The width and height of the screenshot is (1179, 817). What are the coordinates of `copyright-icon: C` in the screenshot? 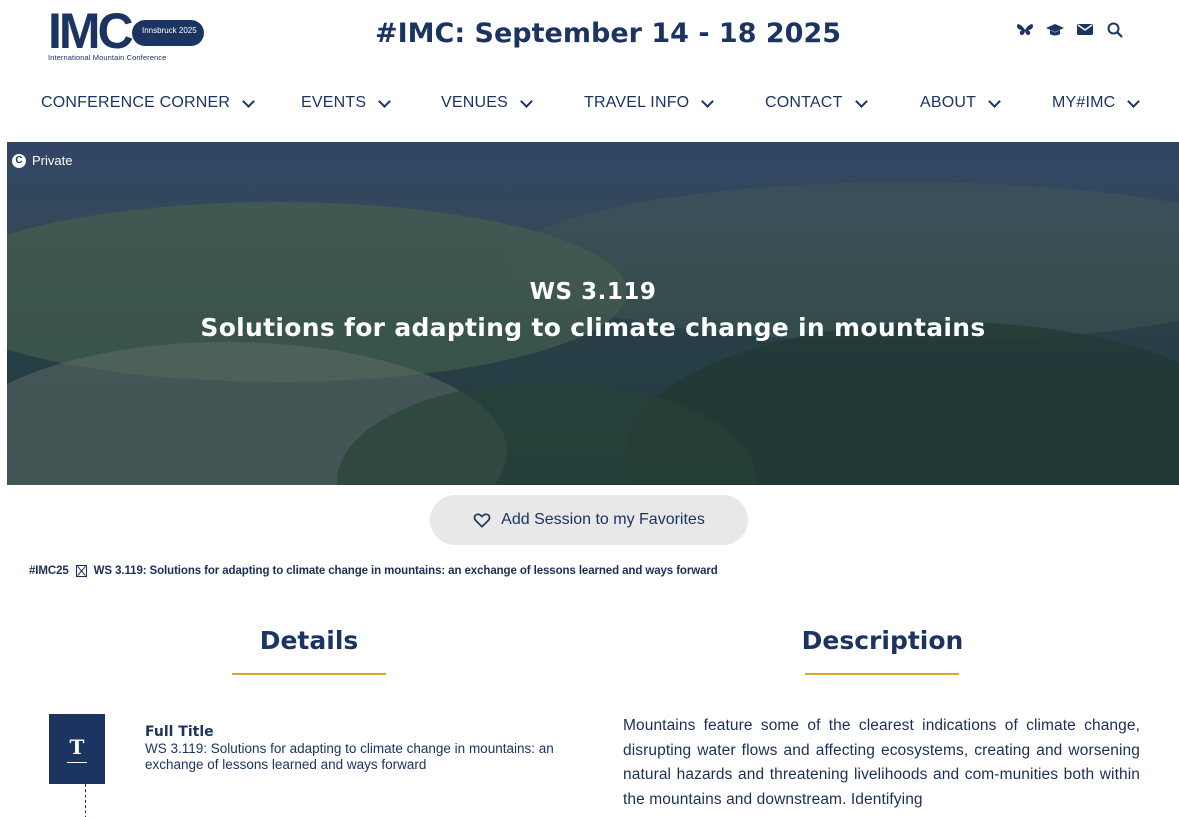 It's located at (19, 160).